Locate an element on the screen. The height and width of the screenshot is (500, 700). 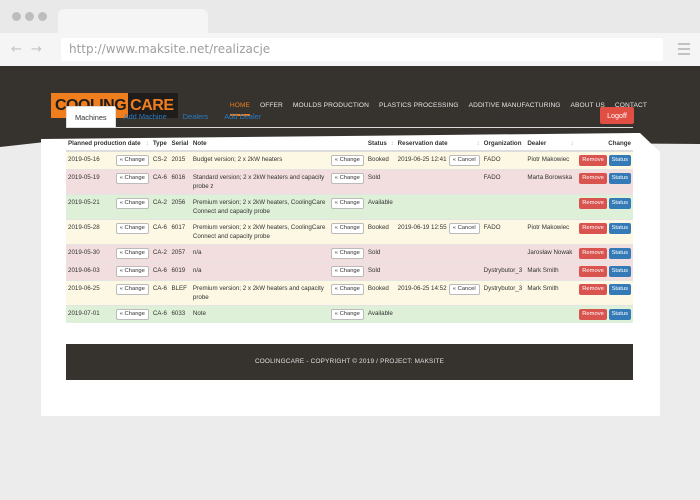
tab-dealers: Dealers is located at coordinates (195, 117).